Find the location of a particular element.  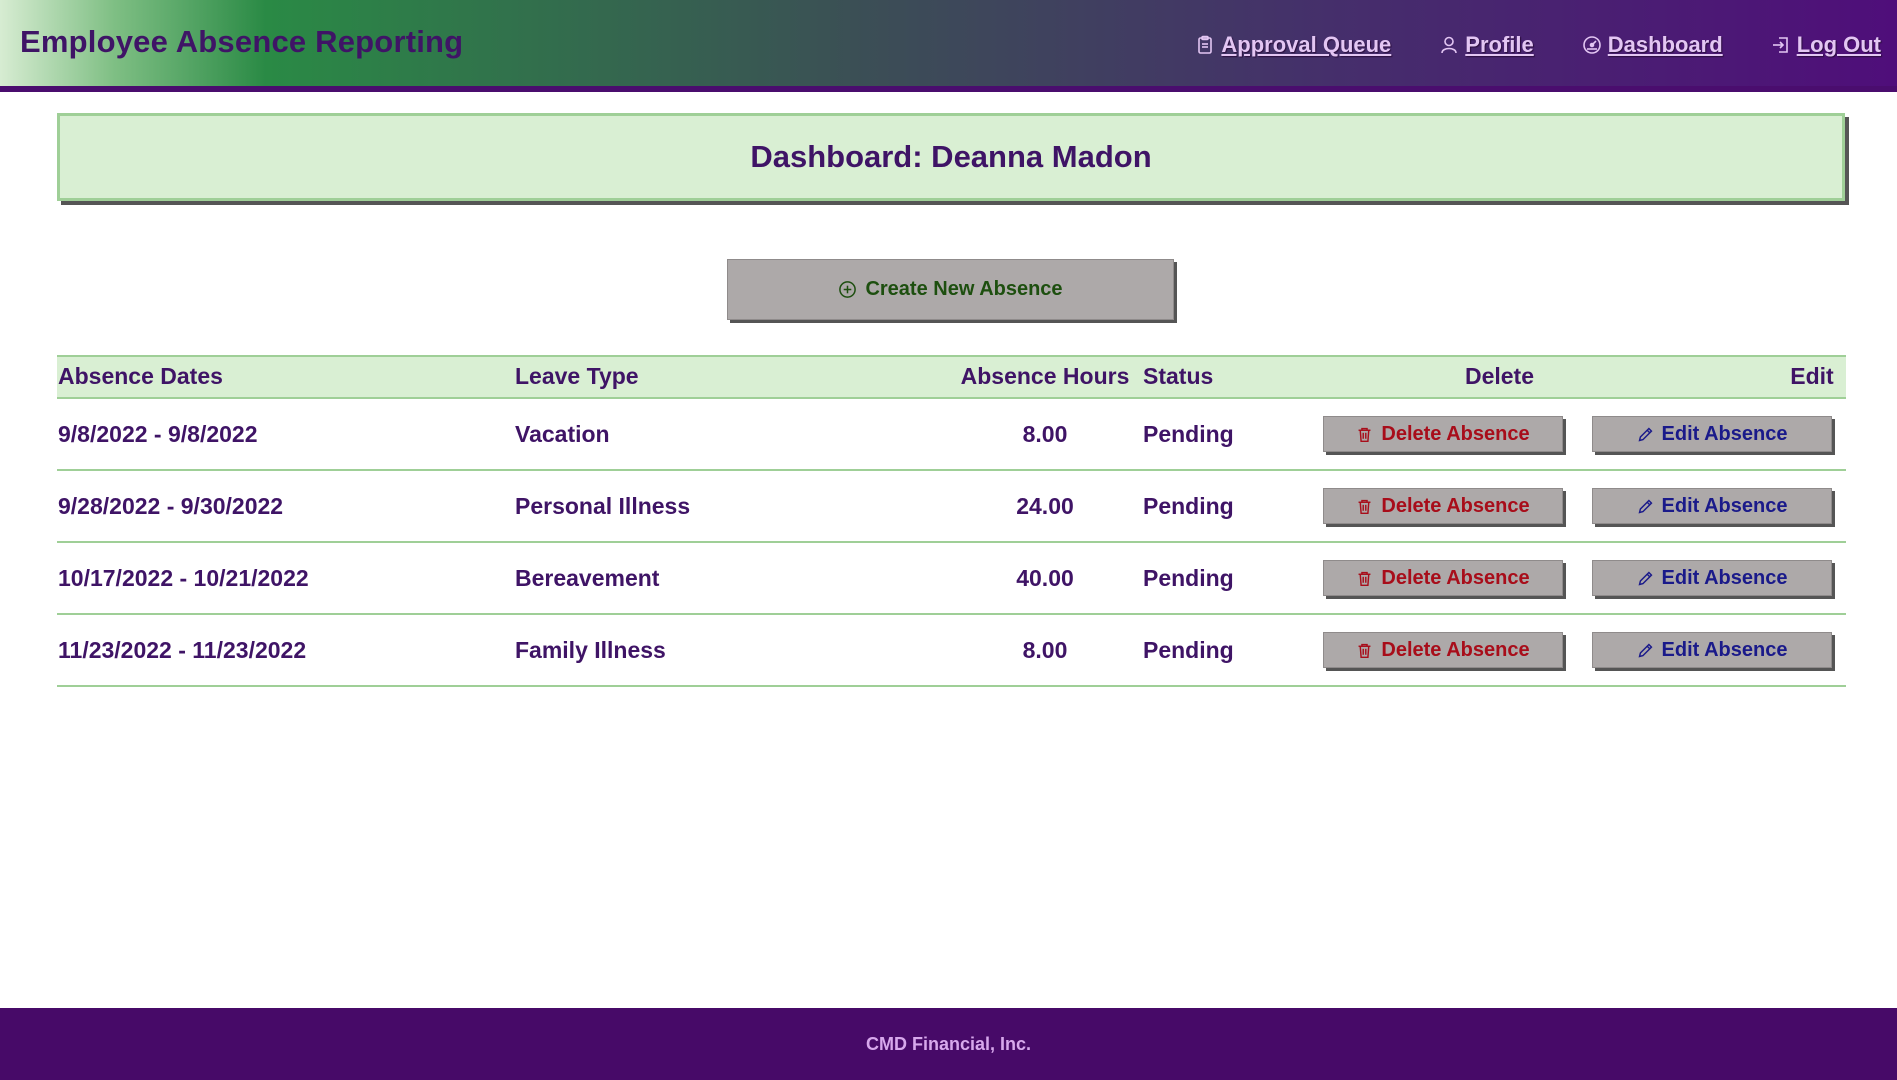

plus-circle-icon is located at coordinates (848, 289).